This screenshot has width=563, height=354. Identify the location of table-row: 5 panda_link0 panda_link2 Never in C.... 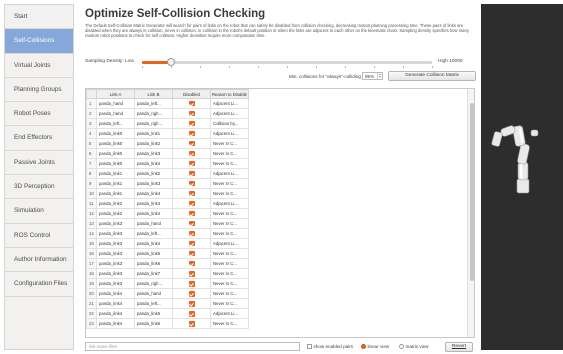
(167, 144).